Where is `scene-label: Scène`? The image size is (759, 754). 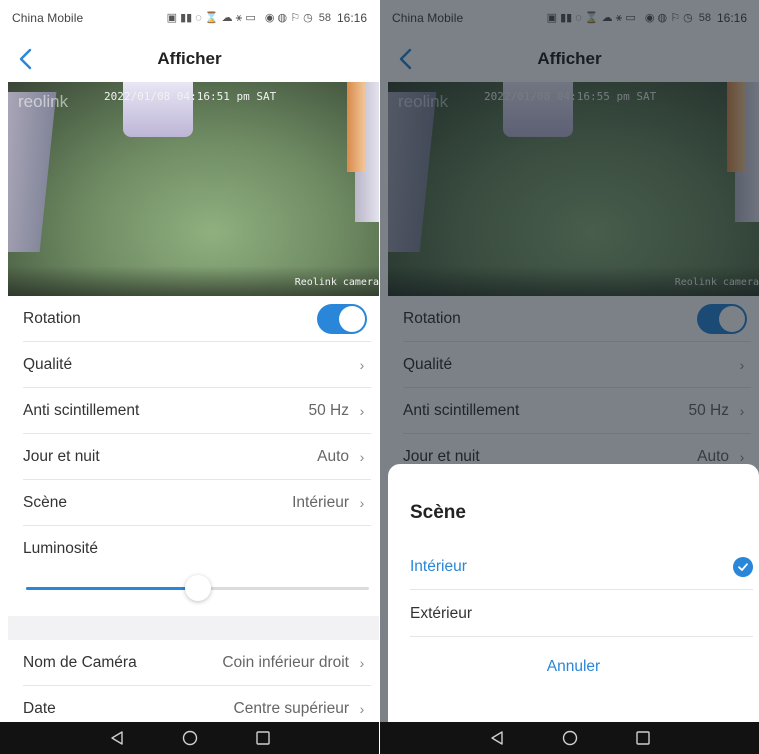 scene-label: Scène is located at coordinates (45, 502).